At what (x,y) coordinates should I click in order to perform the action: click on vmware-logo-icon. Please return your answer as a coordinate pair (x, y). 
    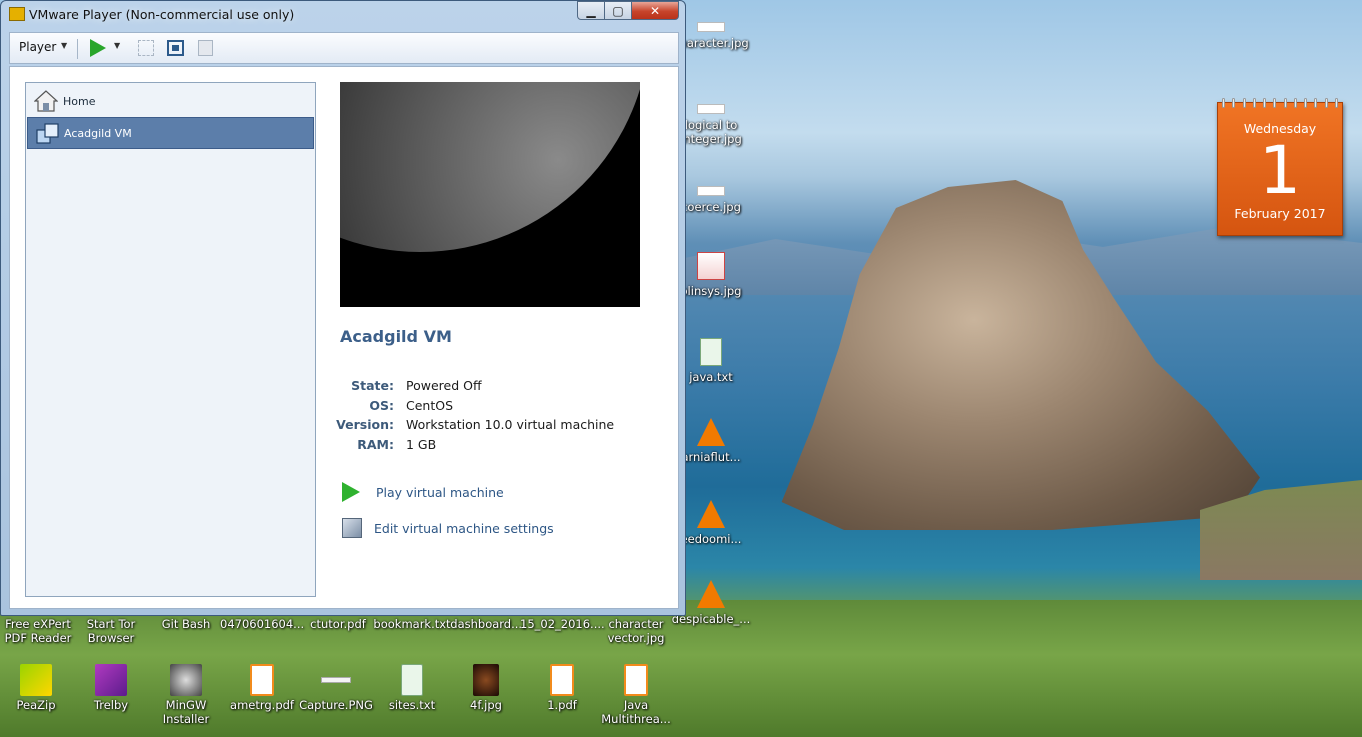
    Looking at the image, I should click on (17, 14).